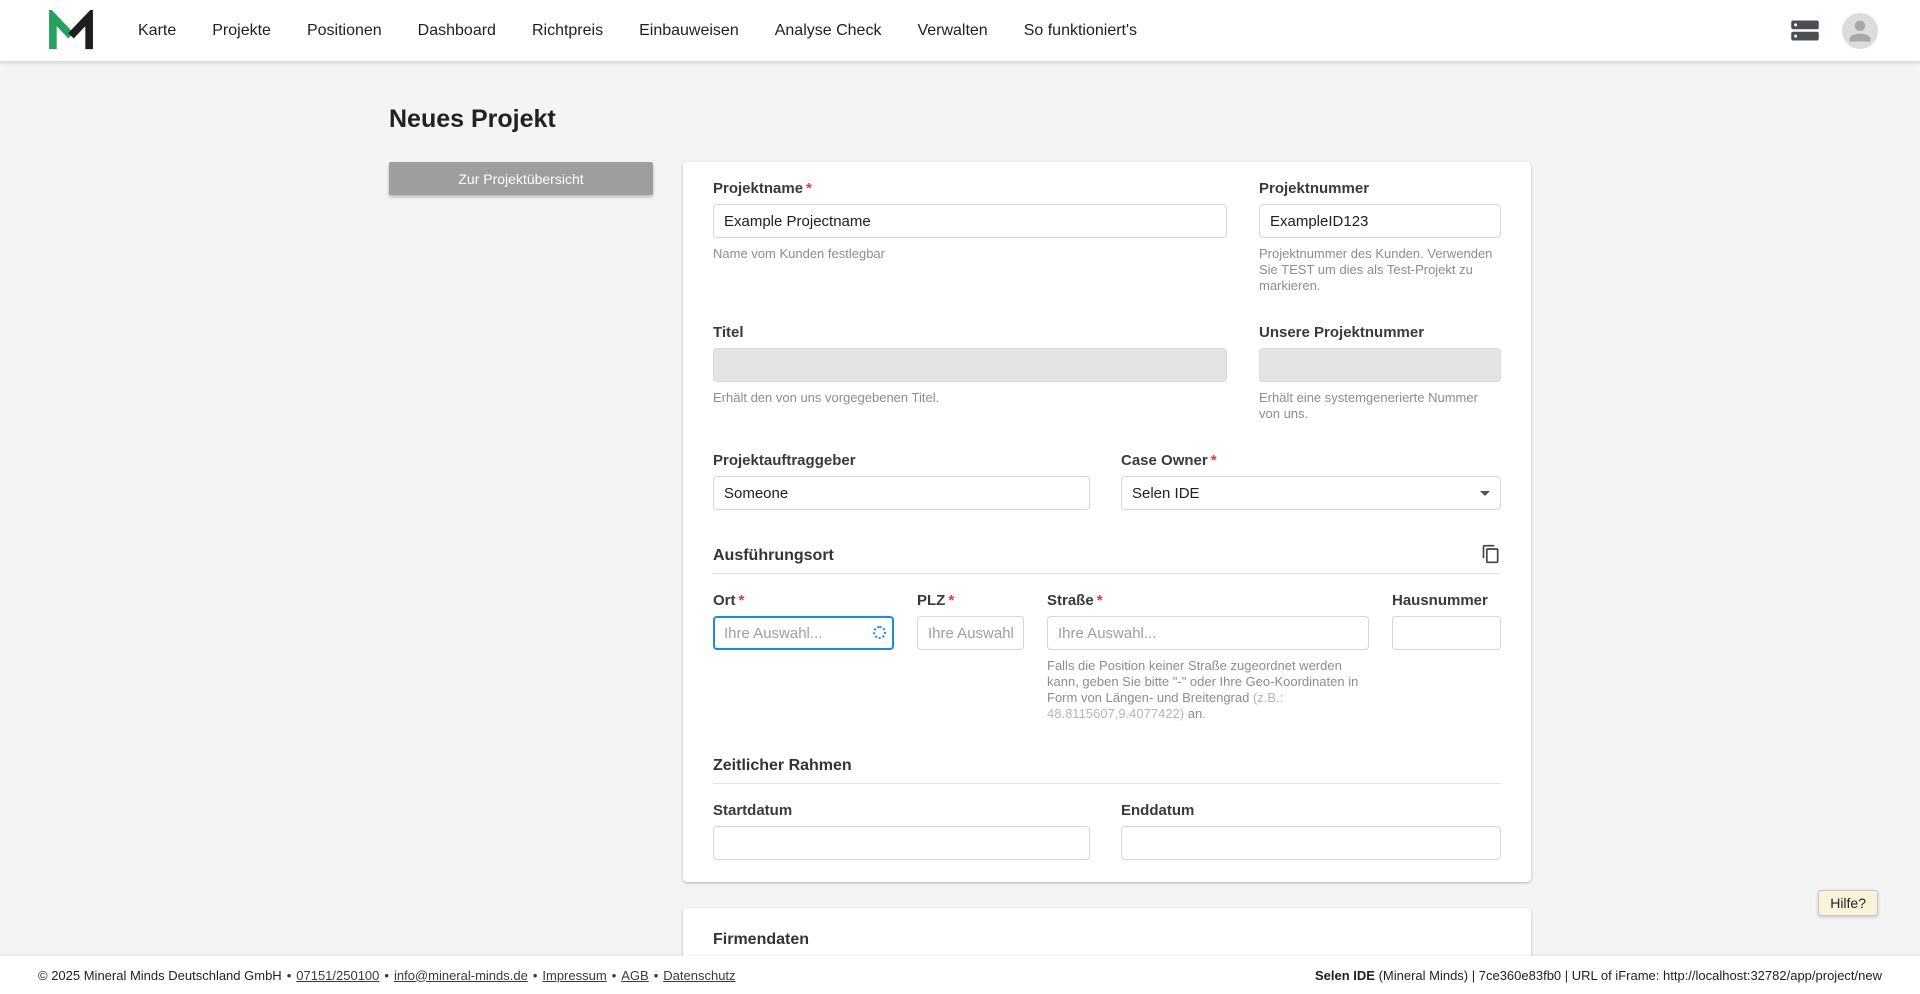 The width and height of the screenshot is (1920, 994). What do you see at coordinates (1860, 30) in the screenshot?
I see `user-avatar` at bounding box center [1860, 30].